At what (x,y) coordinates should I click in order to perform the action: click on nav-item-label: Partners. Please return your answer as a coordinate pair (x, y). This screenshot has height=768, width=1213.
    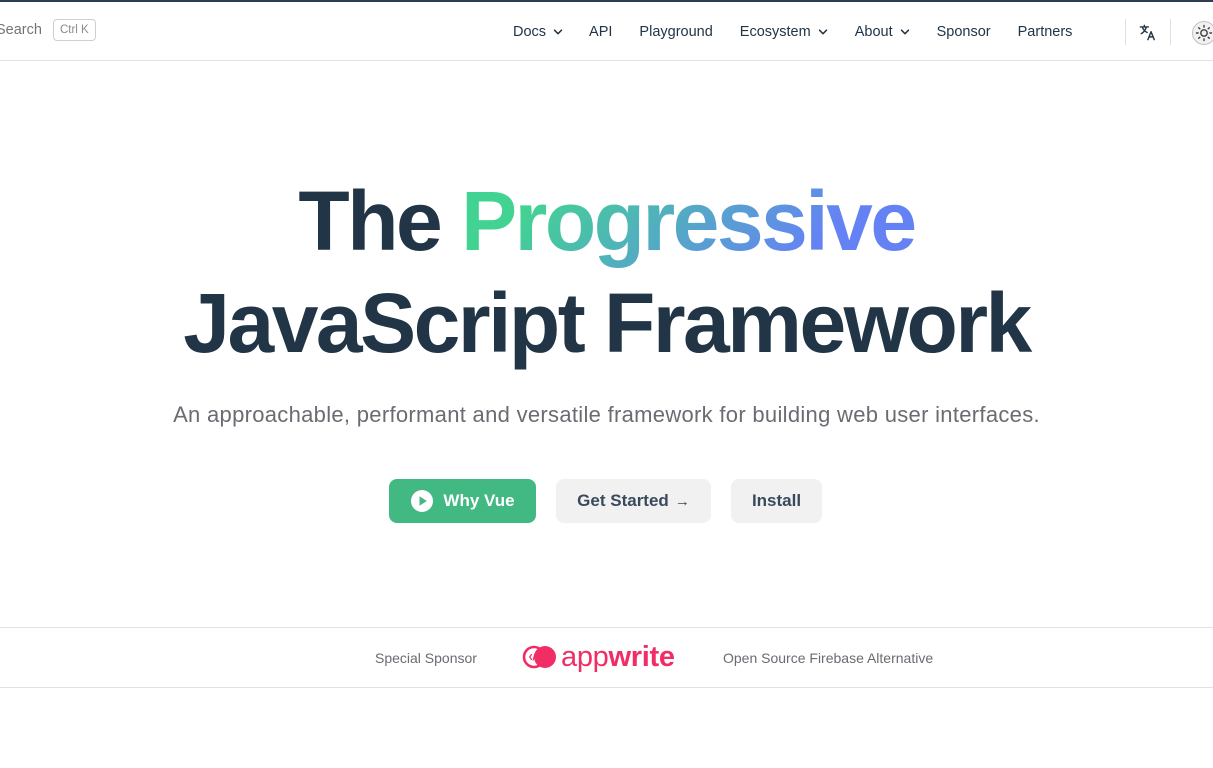
    Looking at the image, I should click on (1045, 32).